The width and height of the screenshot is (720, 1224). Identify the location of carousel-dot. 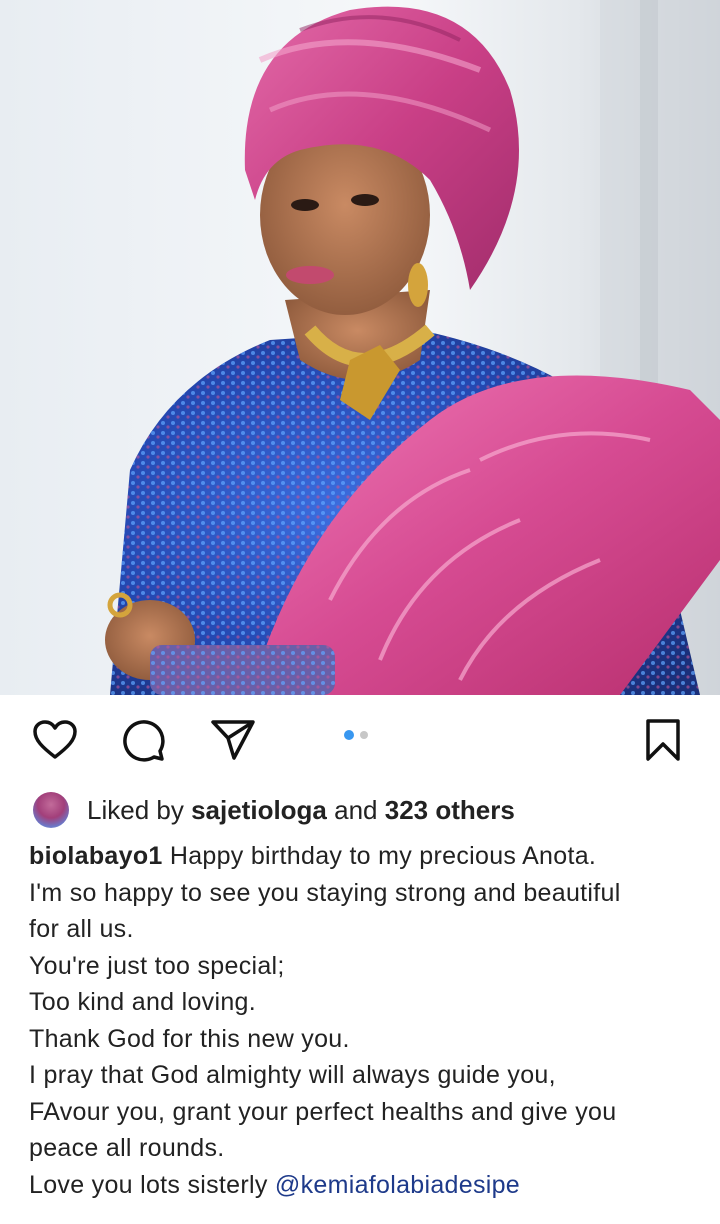
(364, 735).